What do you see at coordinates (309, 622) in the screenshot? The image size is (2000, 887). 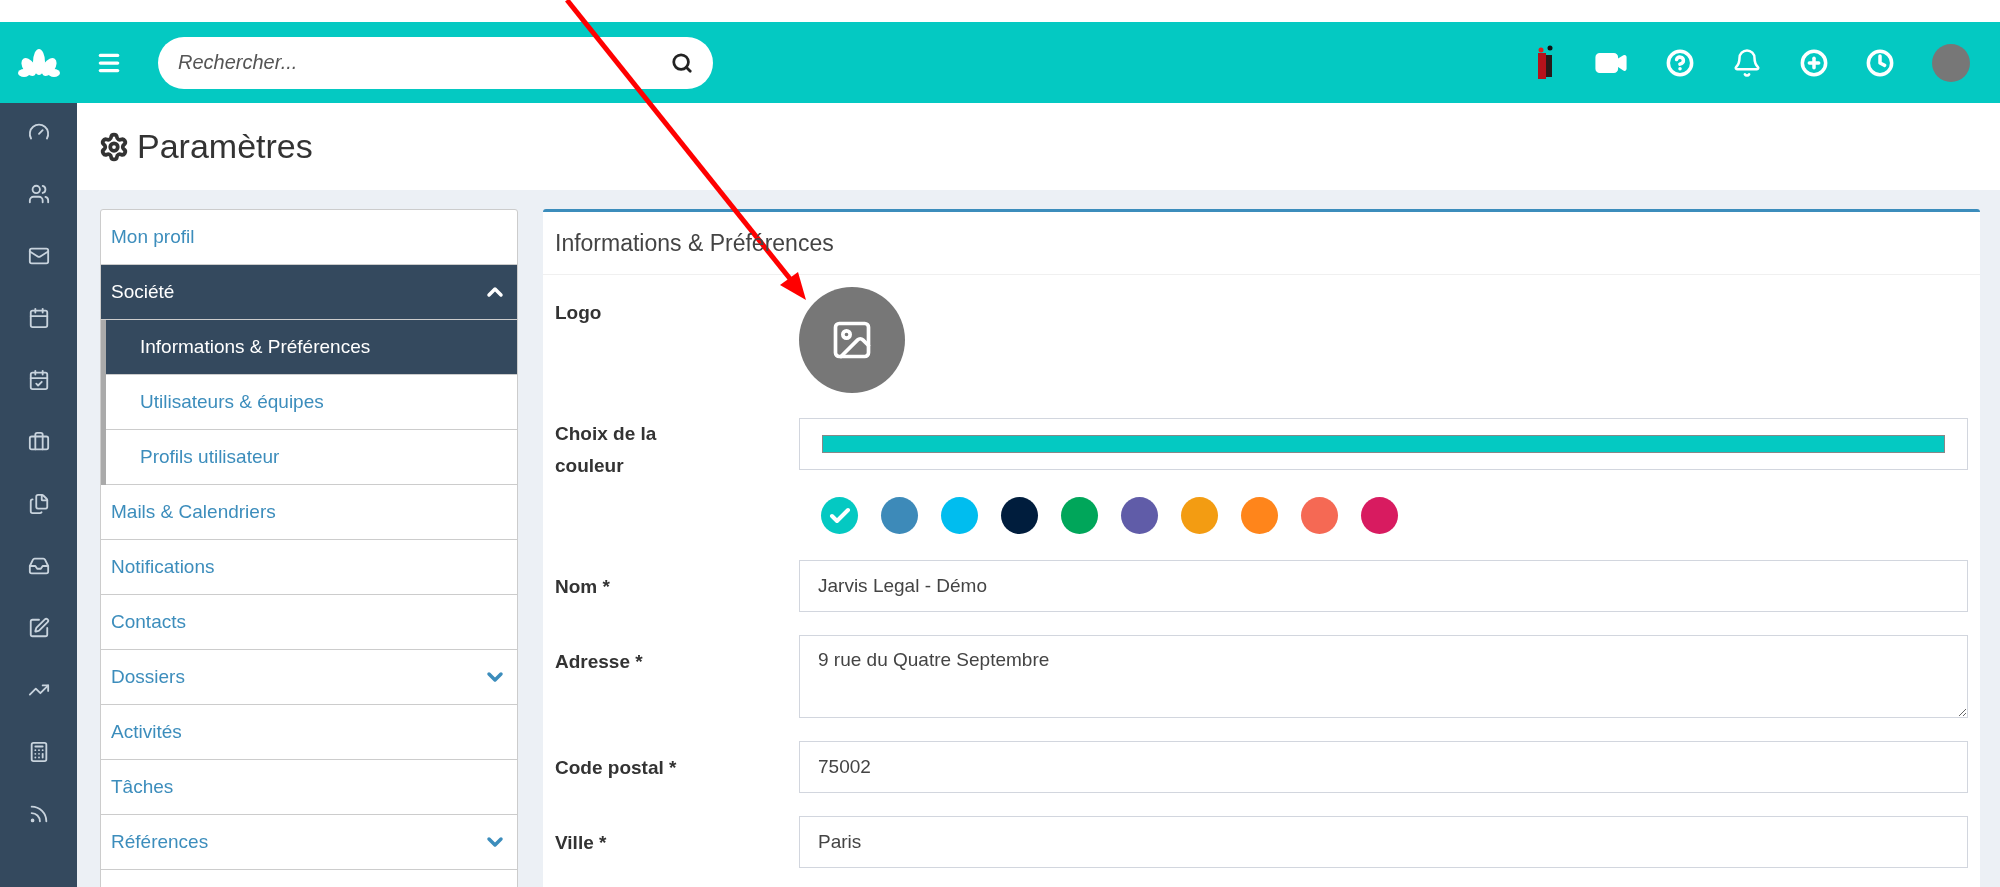 I see `menu-item: Contacts` at bounding box center [309, 622].